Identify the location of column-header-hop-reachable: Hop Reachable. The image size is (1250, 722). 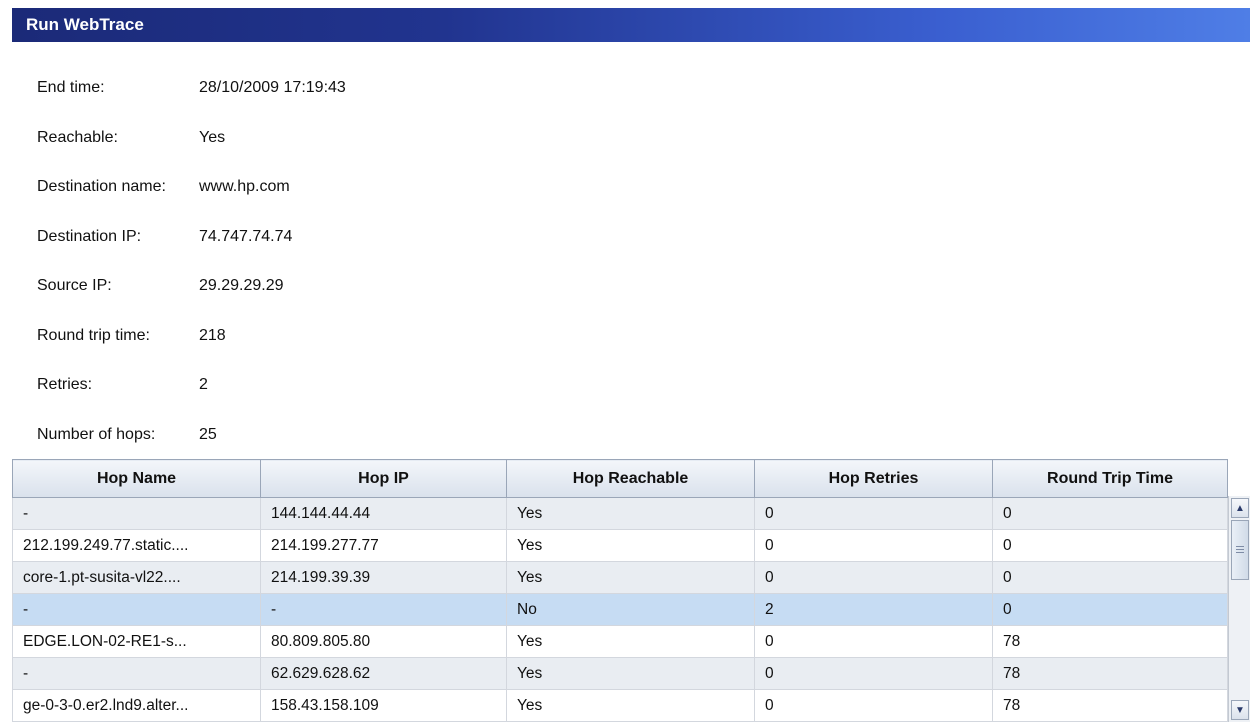
(630, 478).